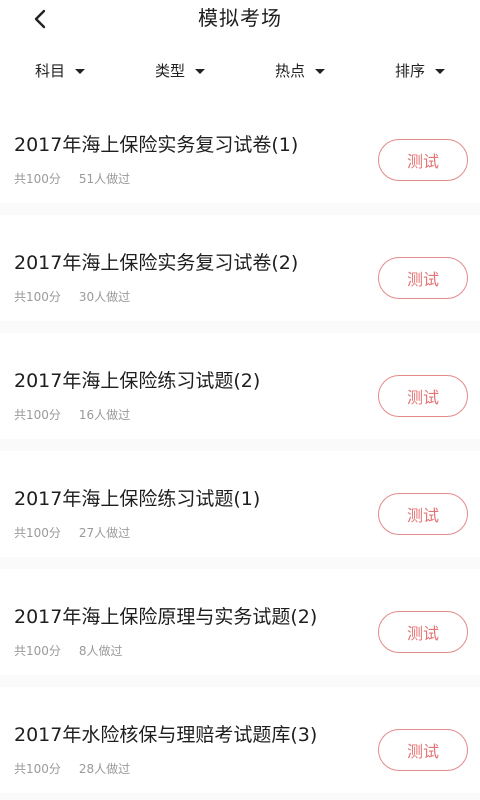  Describe the element at coordinates (72, 297) in the screenshot. I see `exam-meta: 共100分 30人做过` at that location.